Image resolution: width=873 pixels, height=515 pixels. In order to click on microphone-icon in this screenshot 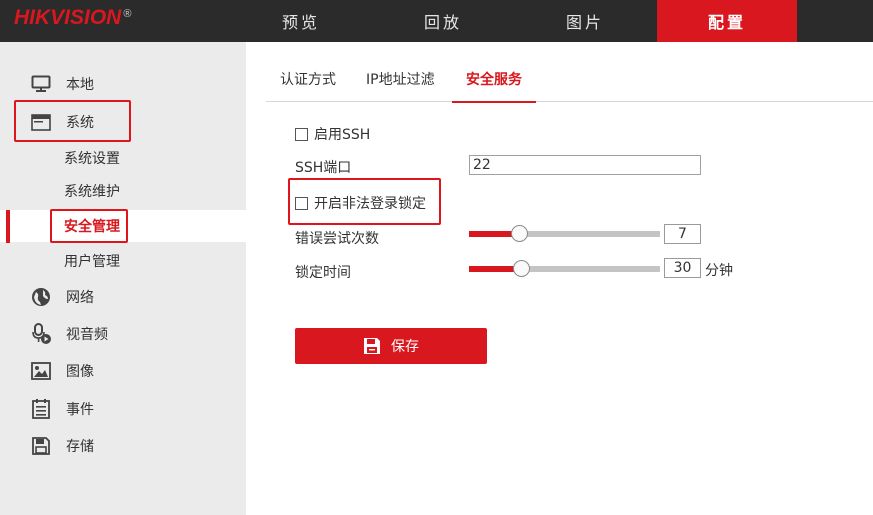, I will do `click(41, 334)`.